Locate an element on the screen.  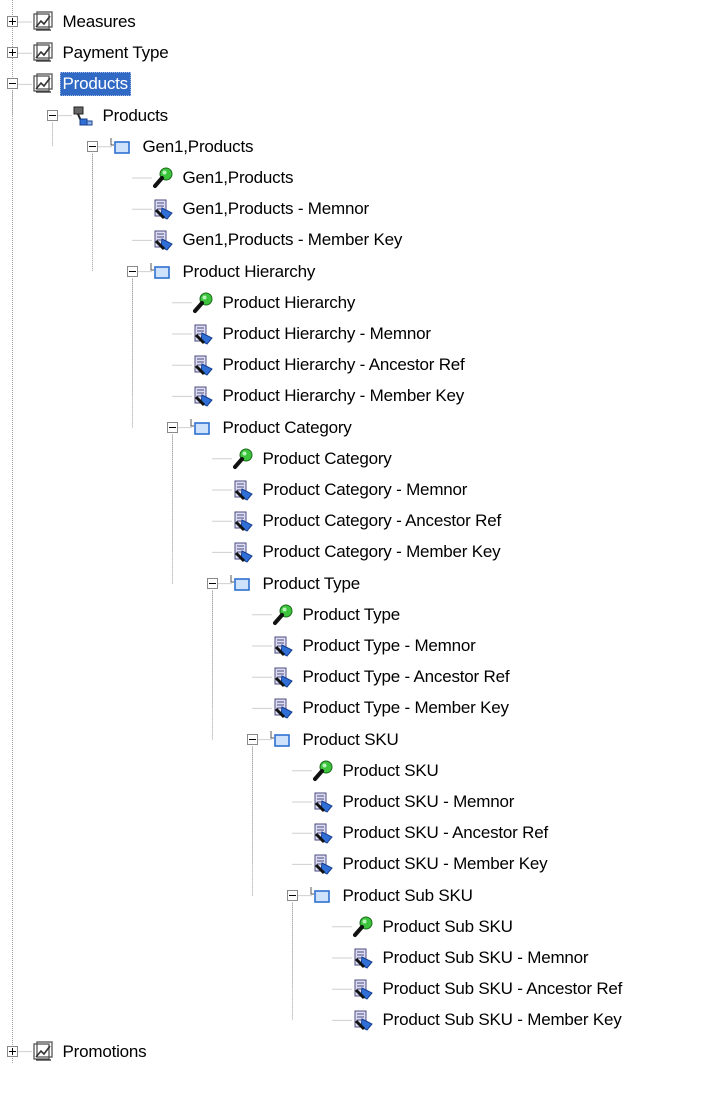
tree-item-product-sku-ancestor-ref: Product SKU - Ancestor Ref is located at coordinates (502, 833).